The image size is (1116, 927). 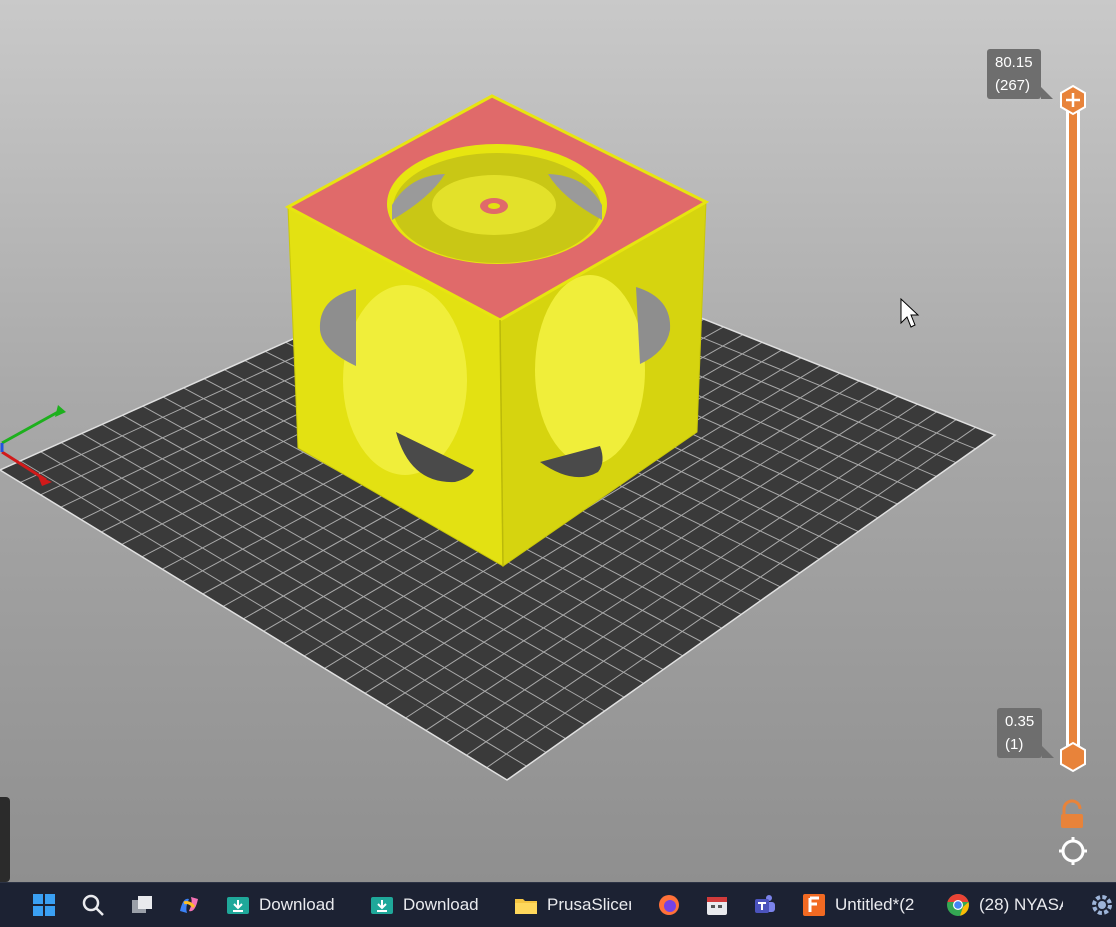 What do you see at coordinates (1021, 904) in the screenshot?
I see `taskbar-app-label: (28) NYASA` at bounding box center [1021, 904].